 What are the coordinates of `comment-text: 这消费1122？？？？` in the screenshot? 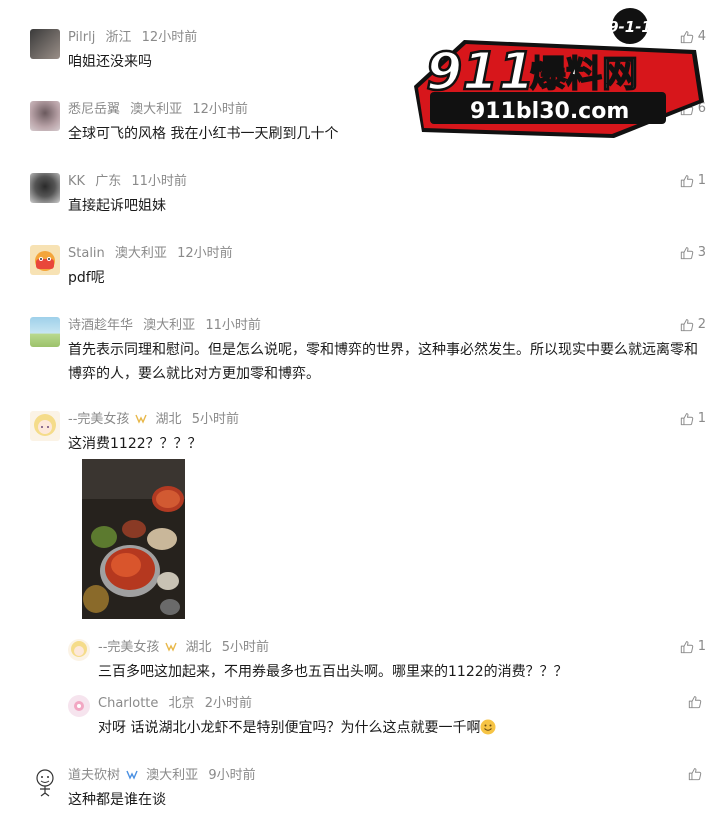 It's located at (135, 444).